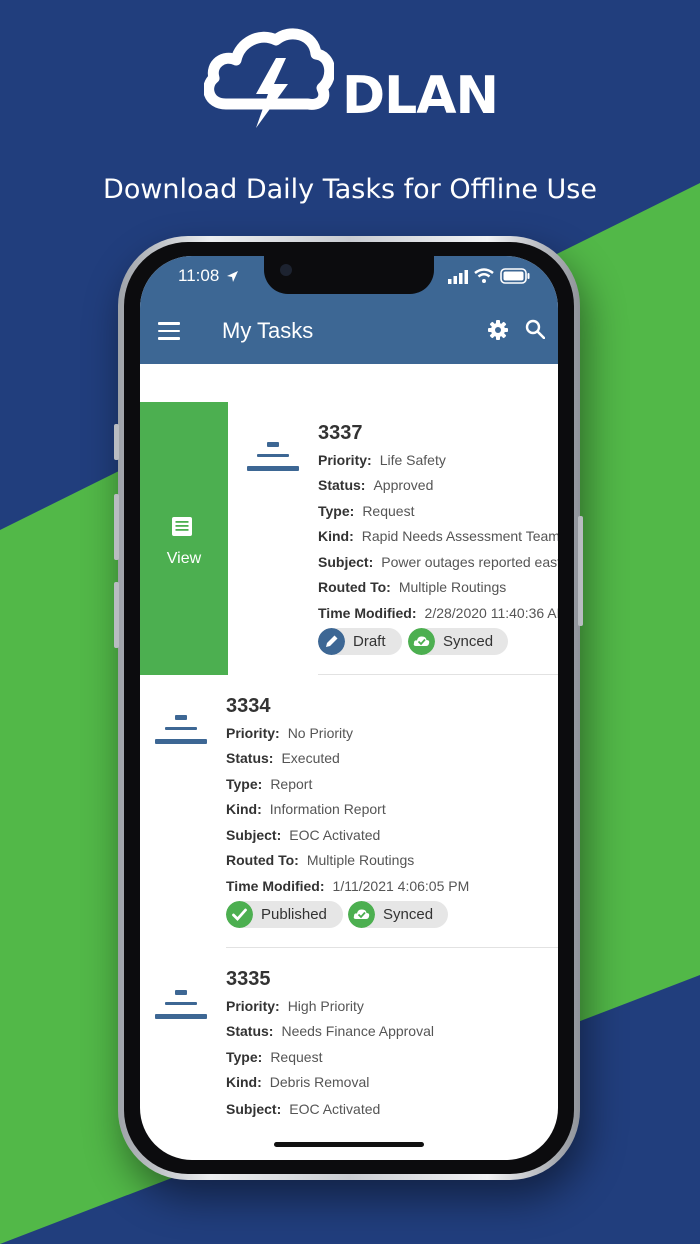 The width and height of the screenshot is (700, 1244). What do you see at coordinates (484, 275) in the screenshot?
I see `wifi-icon` at bounding box center [484, 275].